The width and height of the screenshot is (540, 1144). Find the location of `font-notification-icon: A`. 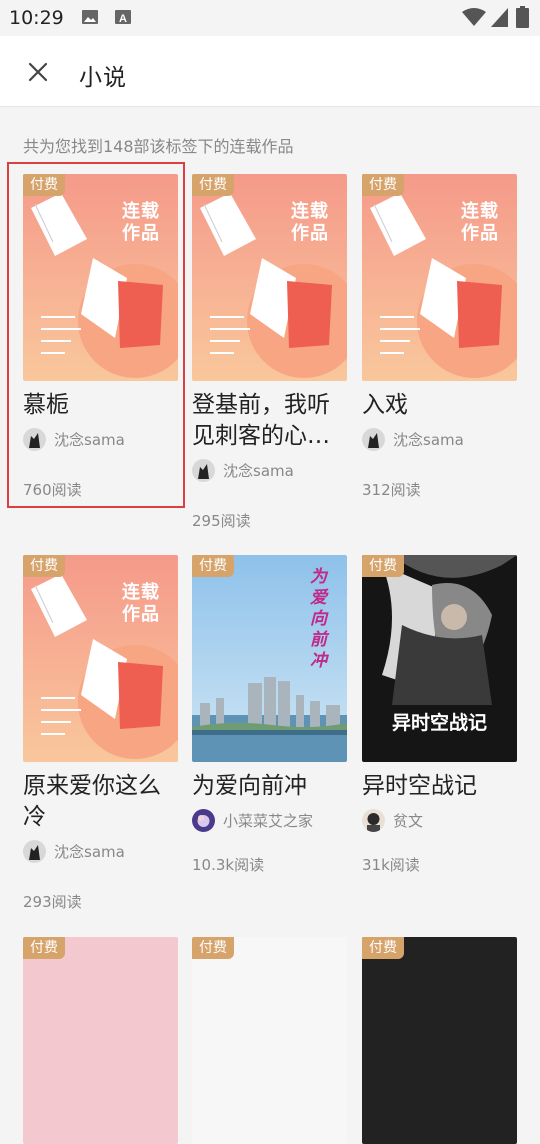

font-notification-icon: A is located at coordinates (123, 17).